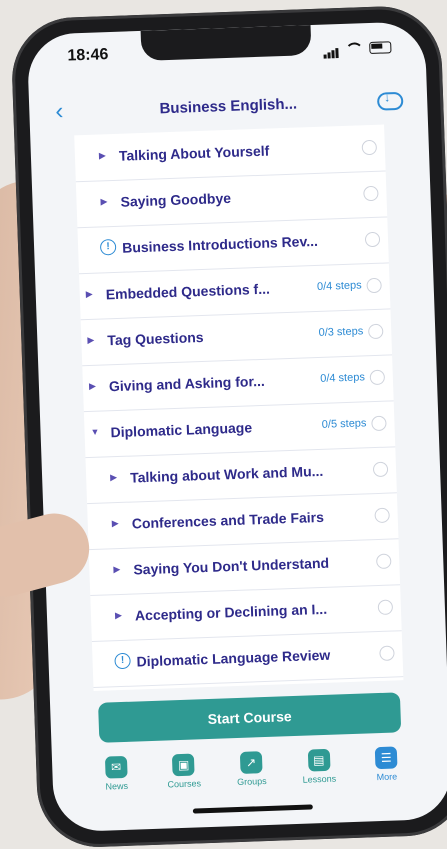 The width and height of the screenshot is (447, 849). I want to click on lesson-label: Diplomatic Language, so click(181, 430).